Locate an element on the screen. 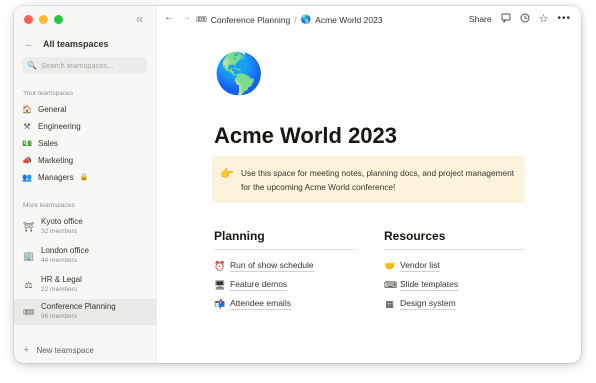 The height and width of the screenshot is (383, 596). planning-divider is located at coordinates (285, 249).